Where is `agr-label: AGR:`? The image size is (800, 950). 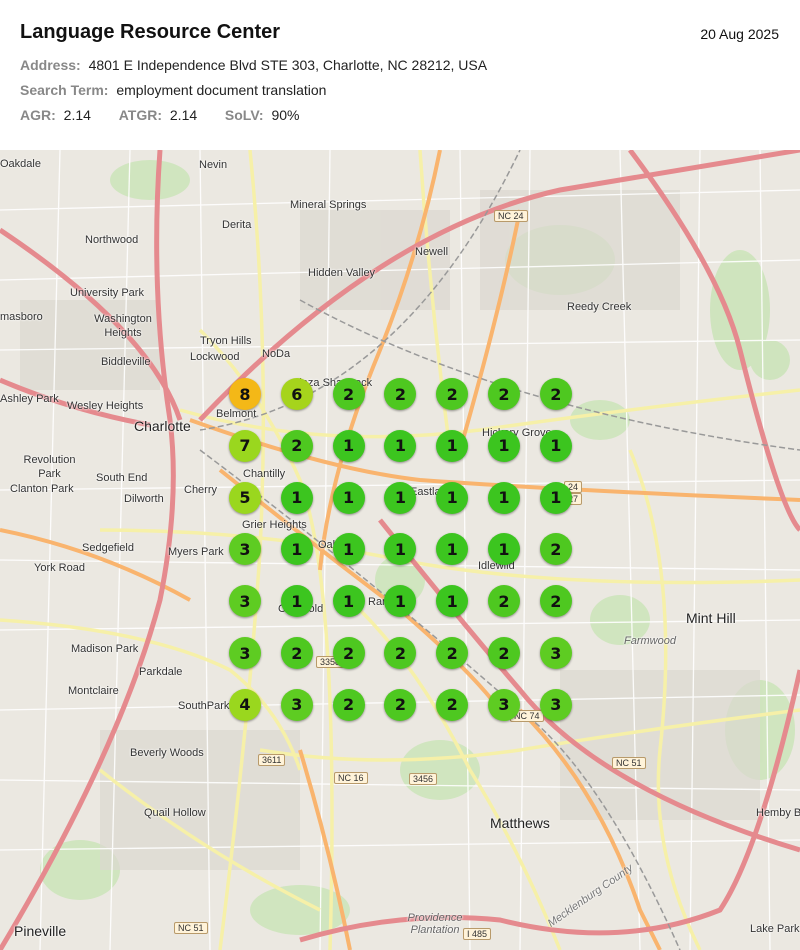 agr-label: AGR: is located at coordinates (38, 115).